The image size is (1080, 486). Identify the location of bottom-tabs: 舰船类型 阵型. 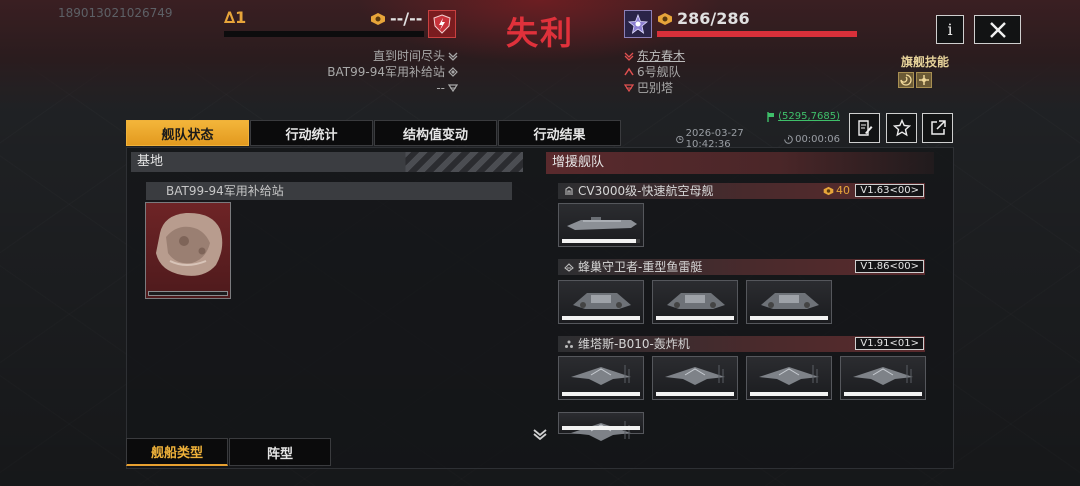
(229, 452).